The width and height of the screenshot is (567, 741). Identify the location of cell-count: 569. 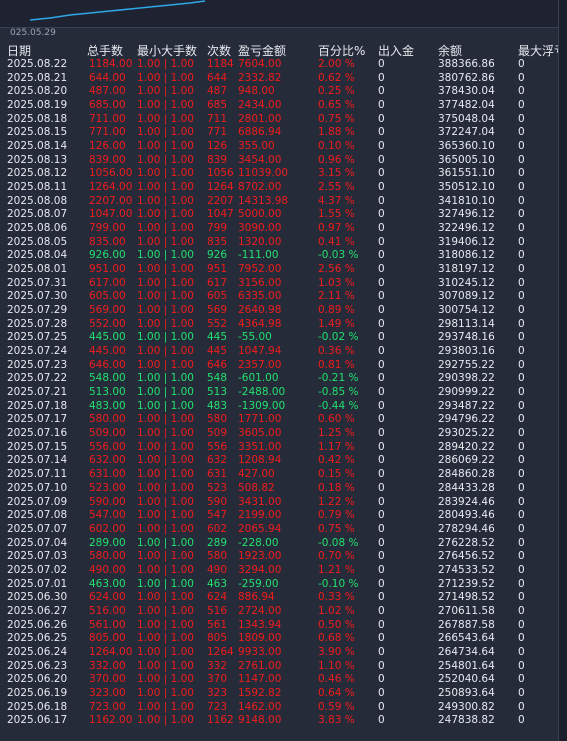
(217, 310).